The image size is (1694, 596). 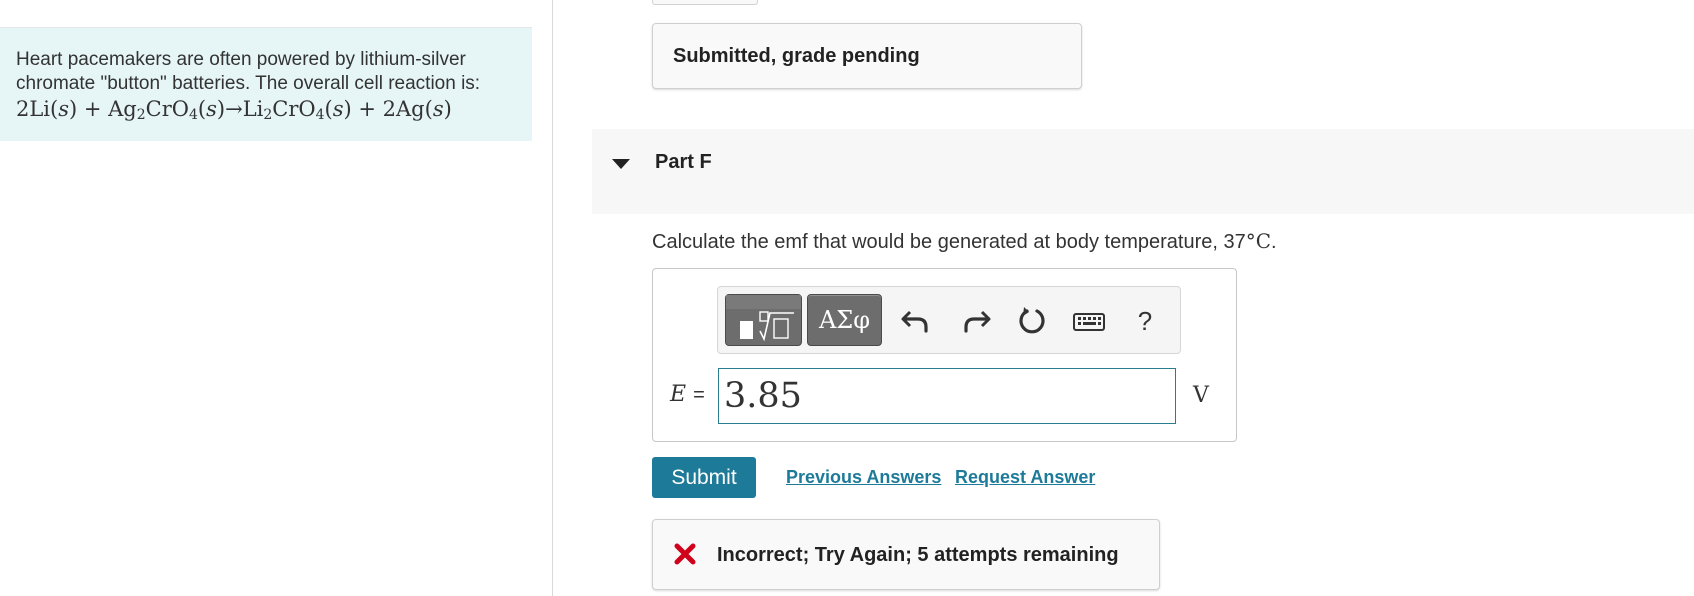 I want to click on answer-variable: E, so click(x=678, y=394).